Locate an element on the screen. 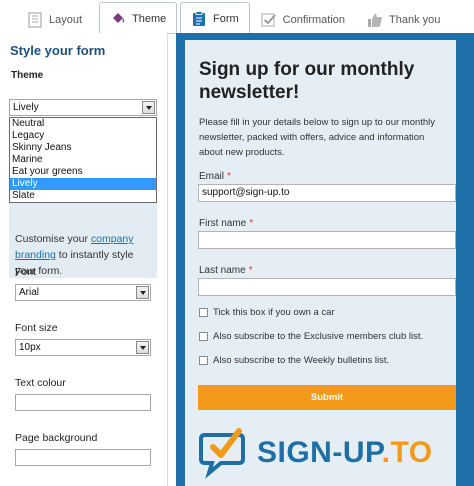  car-owner-checkbox-row: Tick this box if you own a car is located at coordinates (267, 312).